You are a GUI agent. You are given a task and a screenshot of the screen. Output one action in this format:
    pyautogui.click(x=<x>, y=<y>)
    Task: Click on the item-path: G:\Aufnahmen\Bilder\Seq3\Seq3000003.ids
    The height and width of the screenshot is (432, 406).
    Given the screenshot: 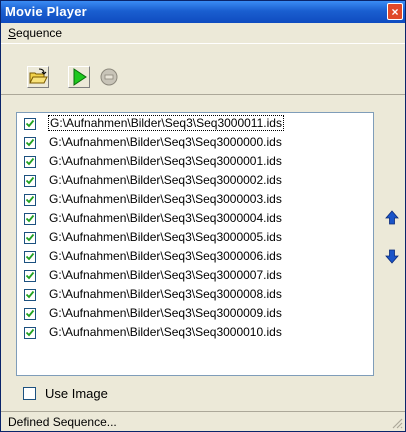 What is the action you would take?
    pyautogui.click(x=165, y=199)
    